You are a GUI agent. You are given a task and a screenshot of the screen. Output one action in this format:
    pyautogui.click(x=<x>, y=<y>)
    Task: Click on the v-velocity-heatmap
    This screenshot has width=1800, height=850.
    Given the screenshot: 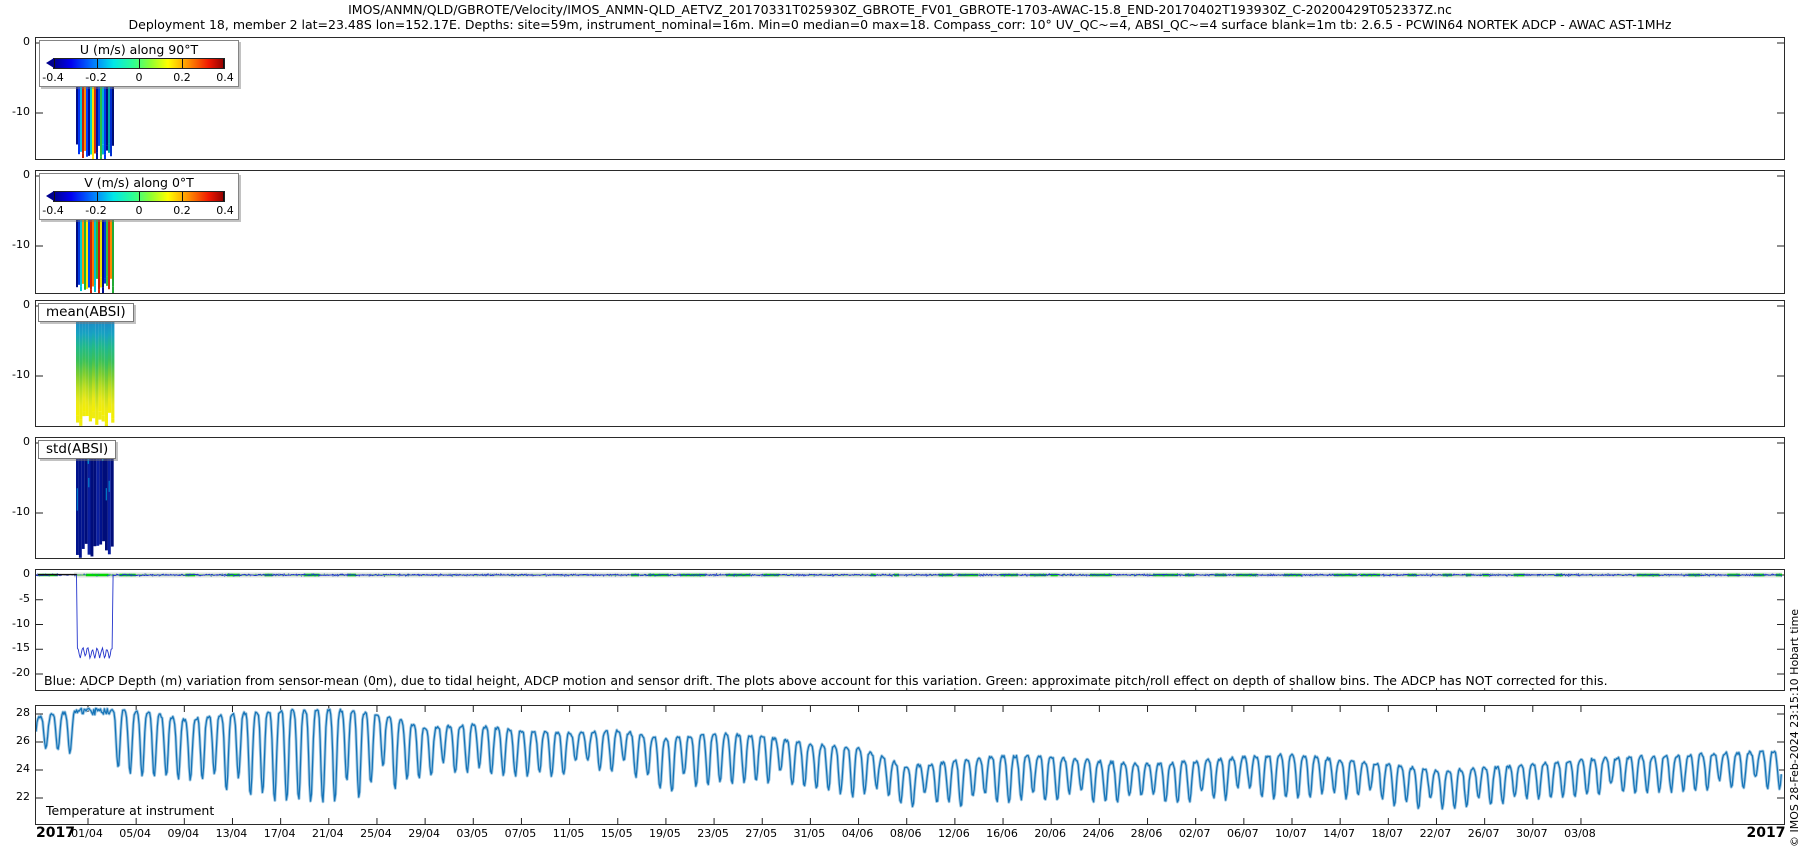 What is the action you would take?
    pyautogui.click(x=910, y=234)
    